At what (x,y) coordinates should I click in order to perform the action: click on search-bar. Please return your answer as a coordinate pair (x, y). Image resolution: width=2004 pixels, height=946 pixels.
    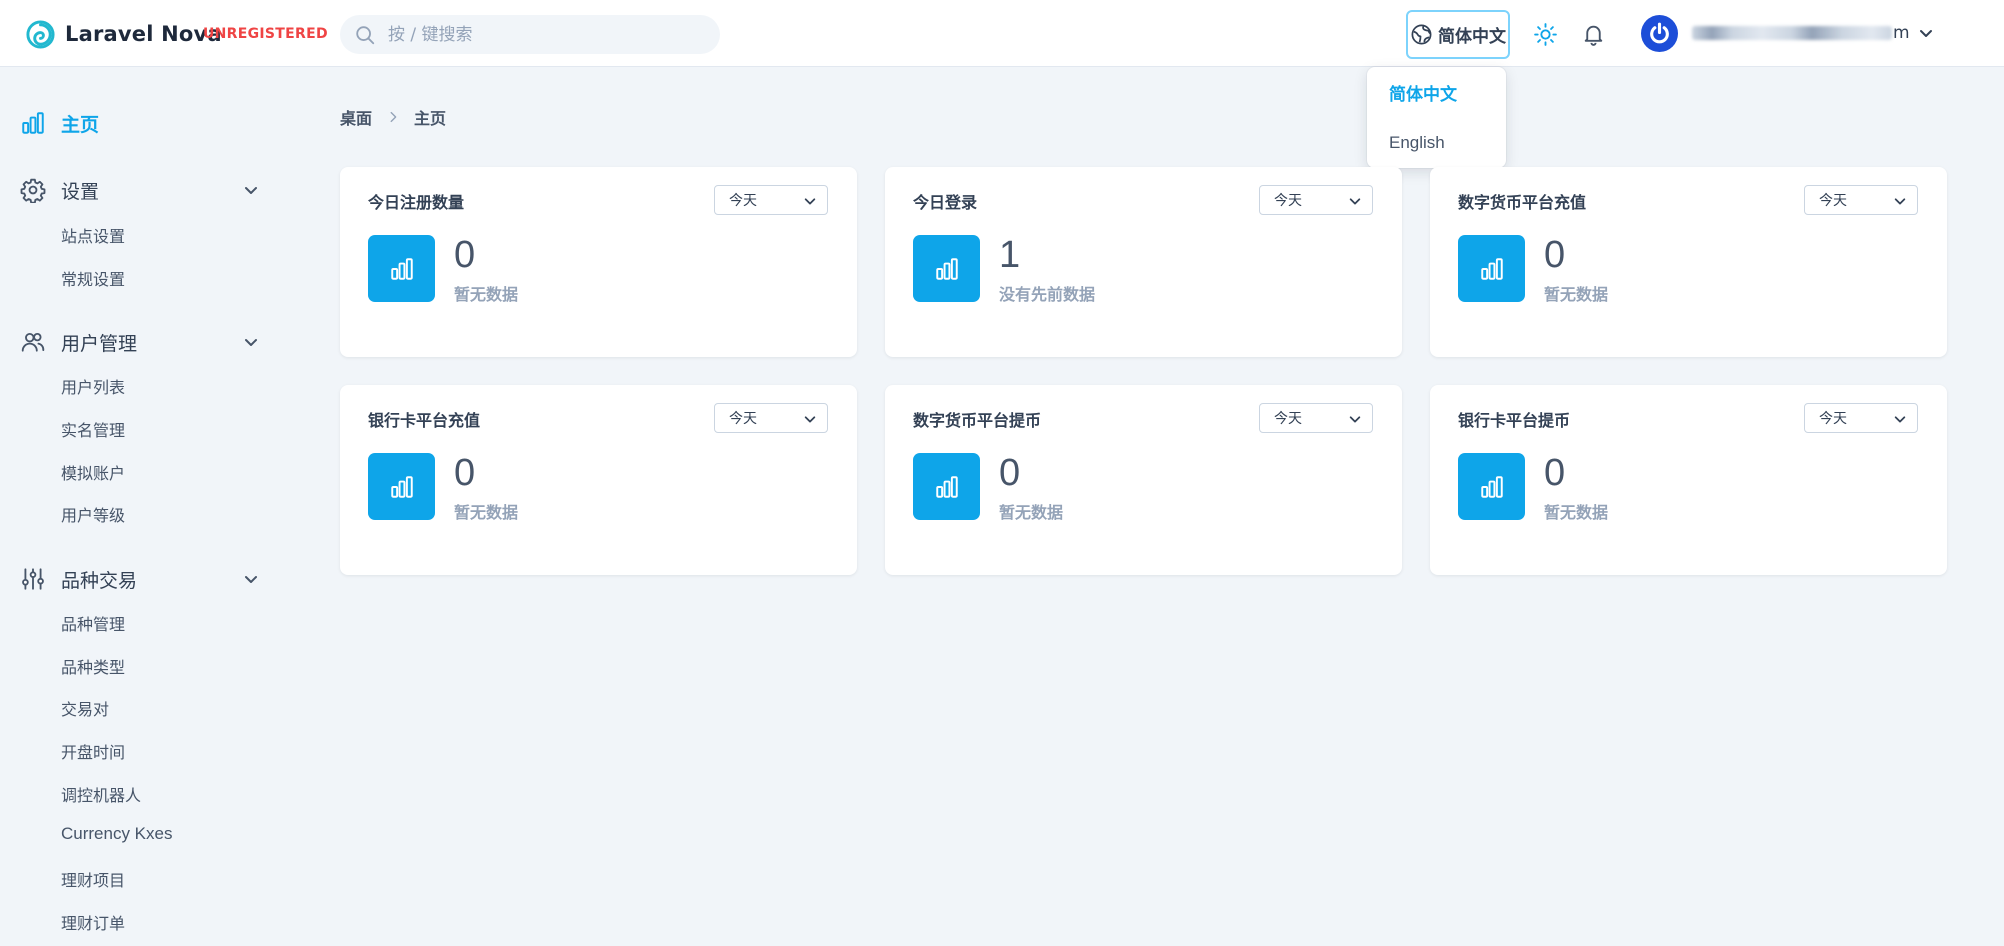
    Looking at the image, I should click on (530, 34).